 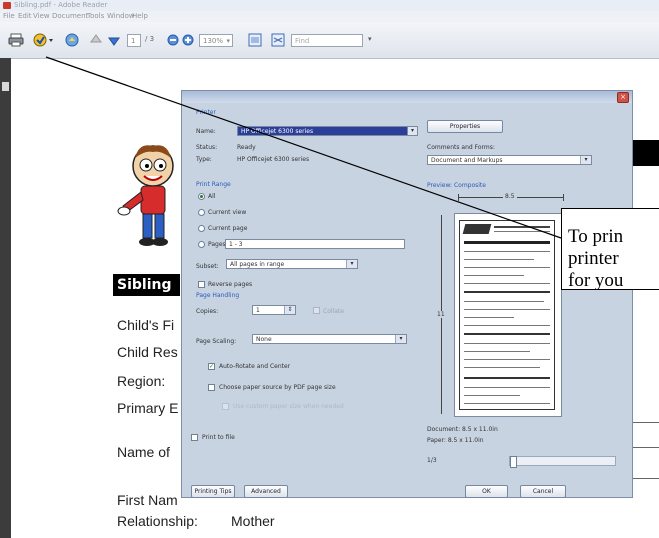 What do you see at coordinates (41, 16) in the screenshot?
I see `menu-view: View` at bounding box center [41, 16].